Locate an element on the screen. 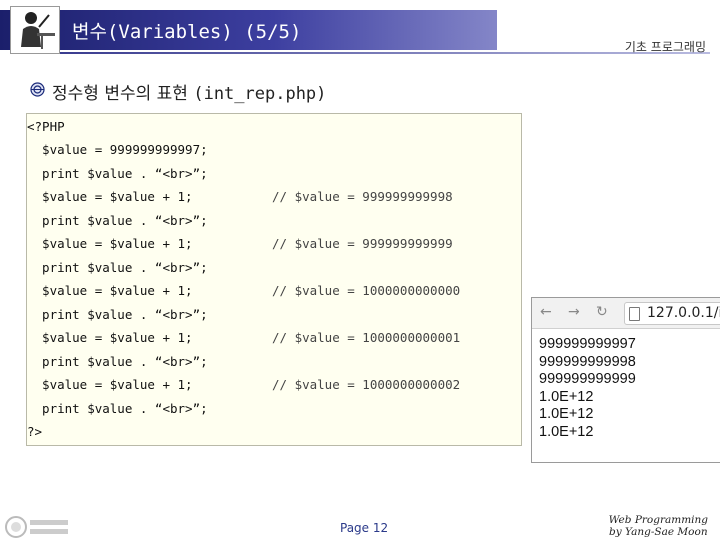 This screenshot has width=720, height=543. address-bar: 127.0.0.1/i is located at coordinates (672, 313).